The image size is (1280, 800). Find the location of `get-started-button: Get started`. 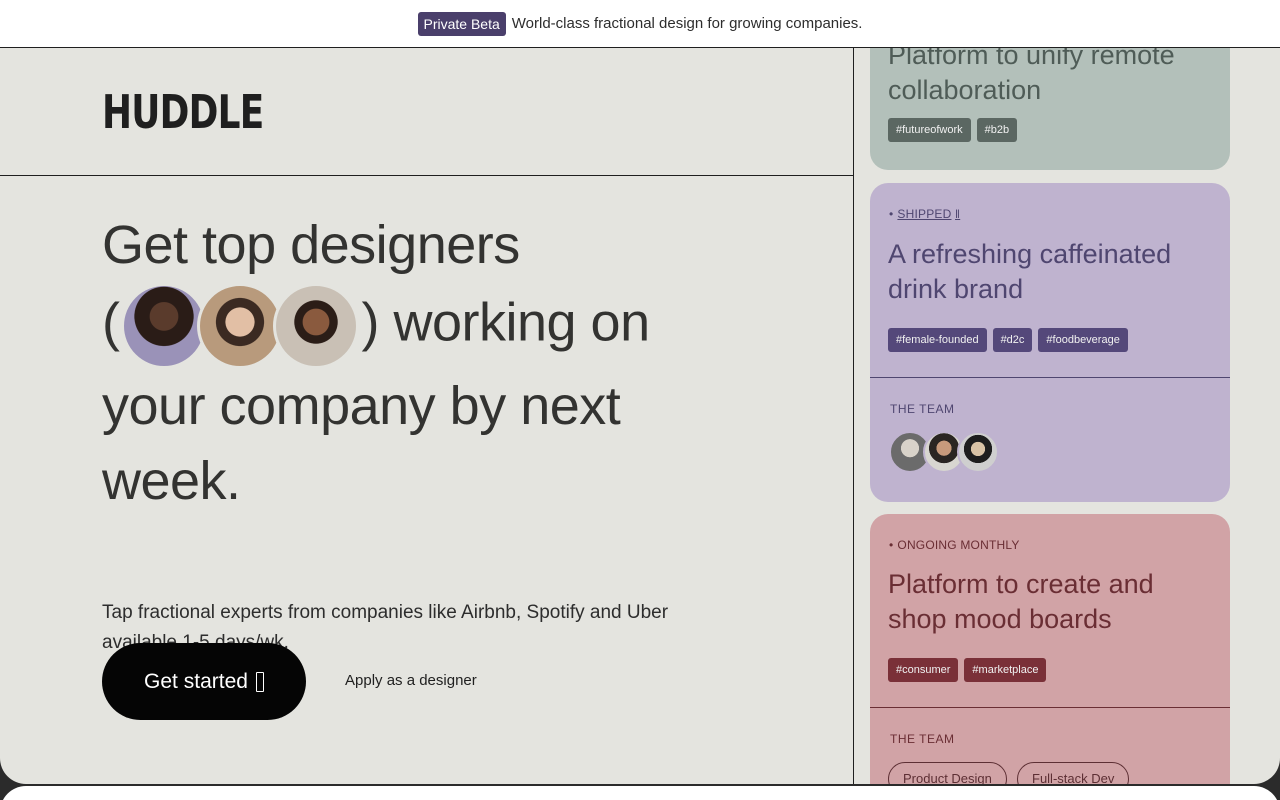

get-started-button: Get started is located at coordinates (204, 681).